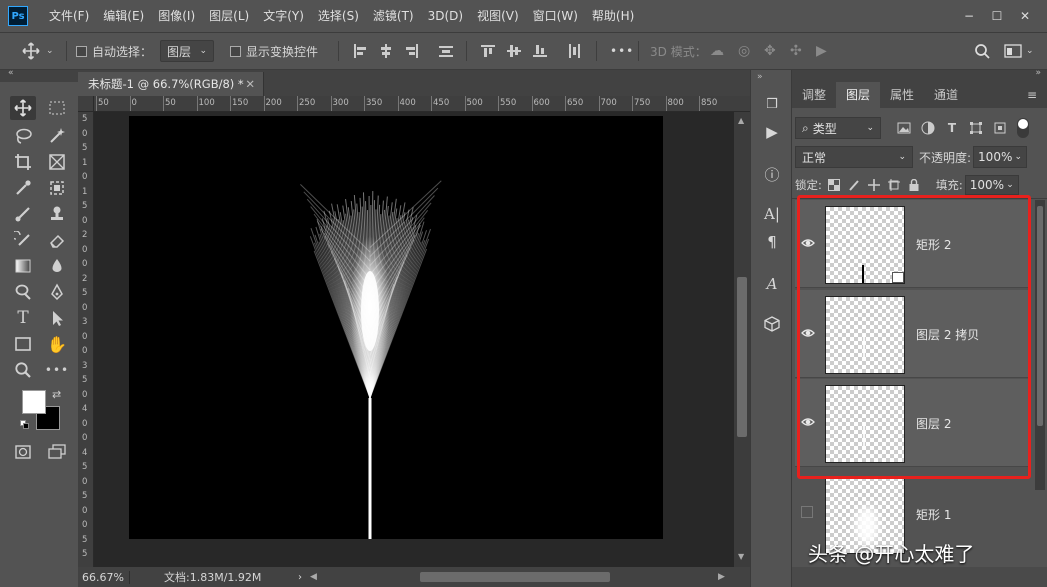 This screenshot has height=587, width=1047. What do you see at coordinates (913, 334) in the screenshot?
I see `layer-row: 图层 2 拷贝` at bounding box center [913, 334].